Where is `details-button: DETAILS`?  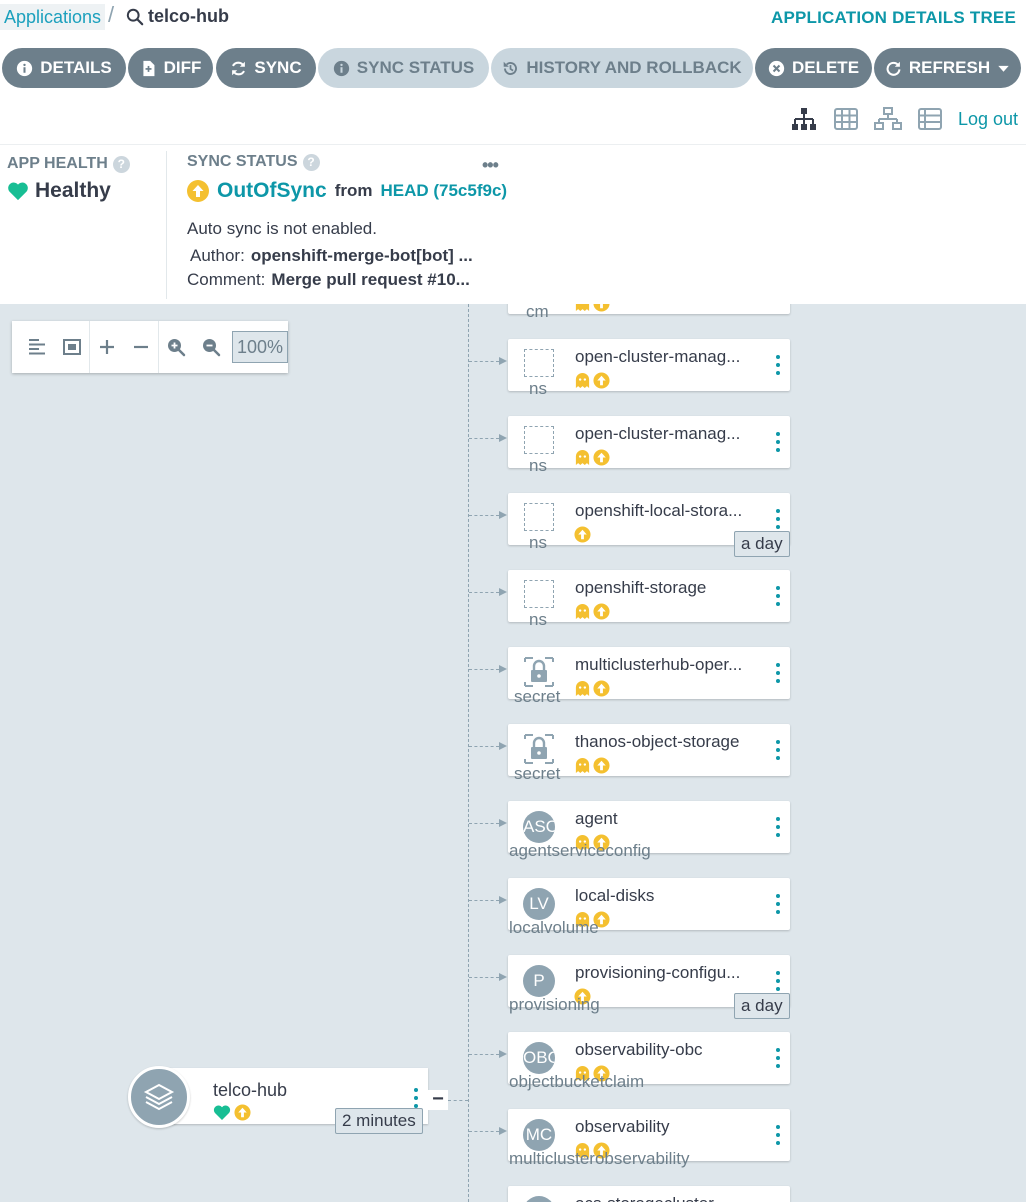 details-button: DETAILS is located at coordinates (64, 68).